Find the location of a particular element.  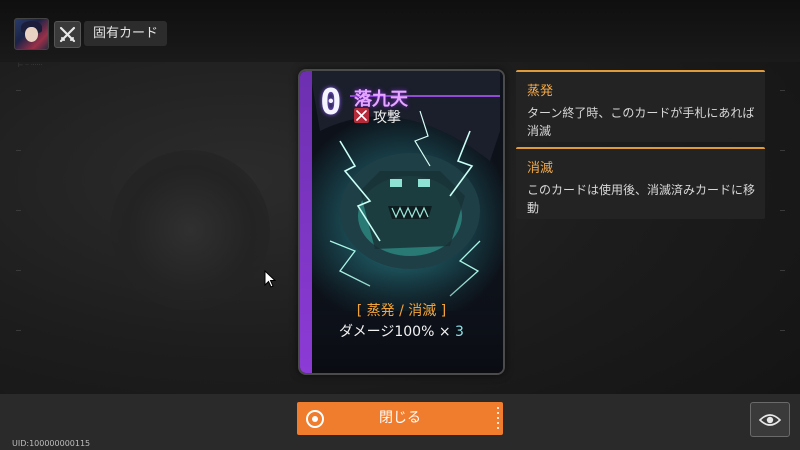

card-effect: ダメージ100% × 3 is located at coordinates (401, 331).